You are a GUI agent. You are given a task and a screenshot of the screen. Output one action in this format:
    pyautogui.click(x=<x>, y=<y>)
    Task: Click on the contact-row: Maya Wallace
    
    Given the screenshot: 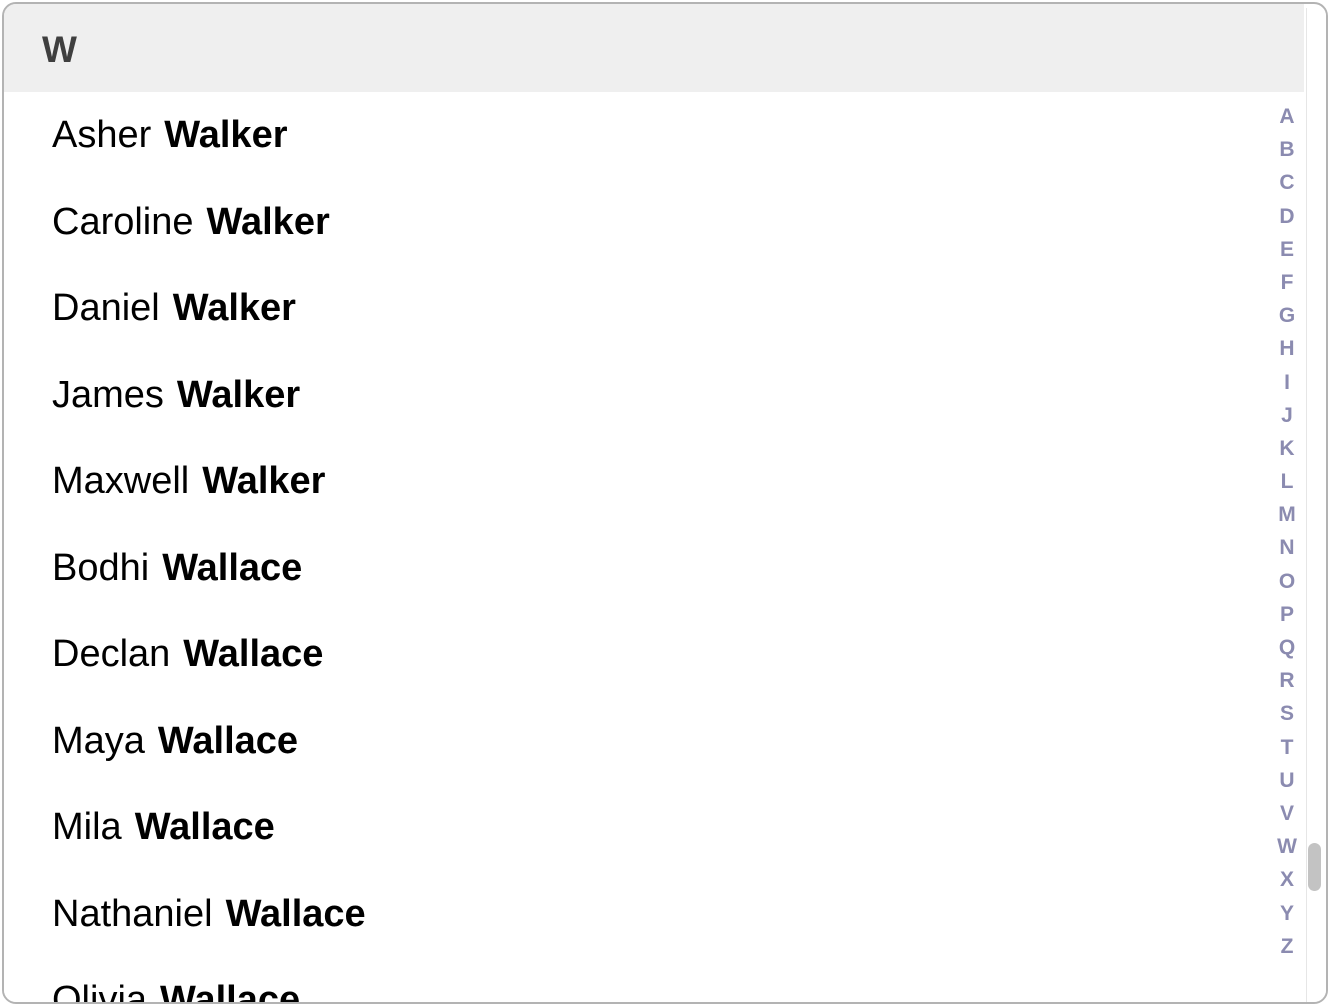 What is the action you would take?
    pyautogui.click(x=654, y=741)
    